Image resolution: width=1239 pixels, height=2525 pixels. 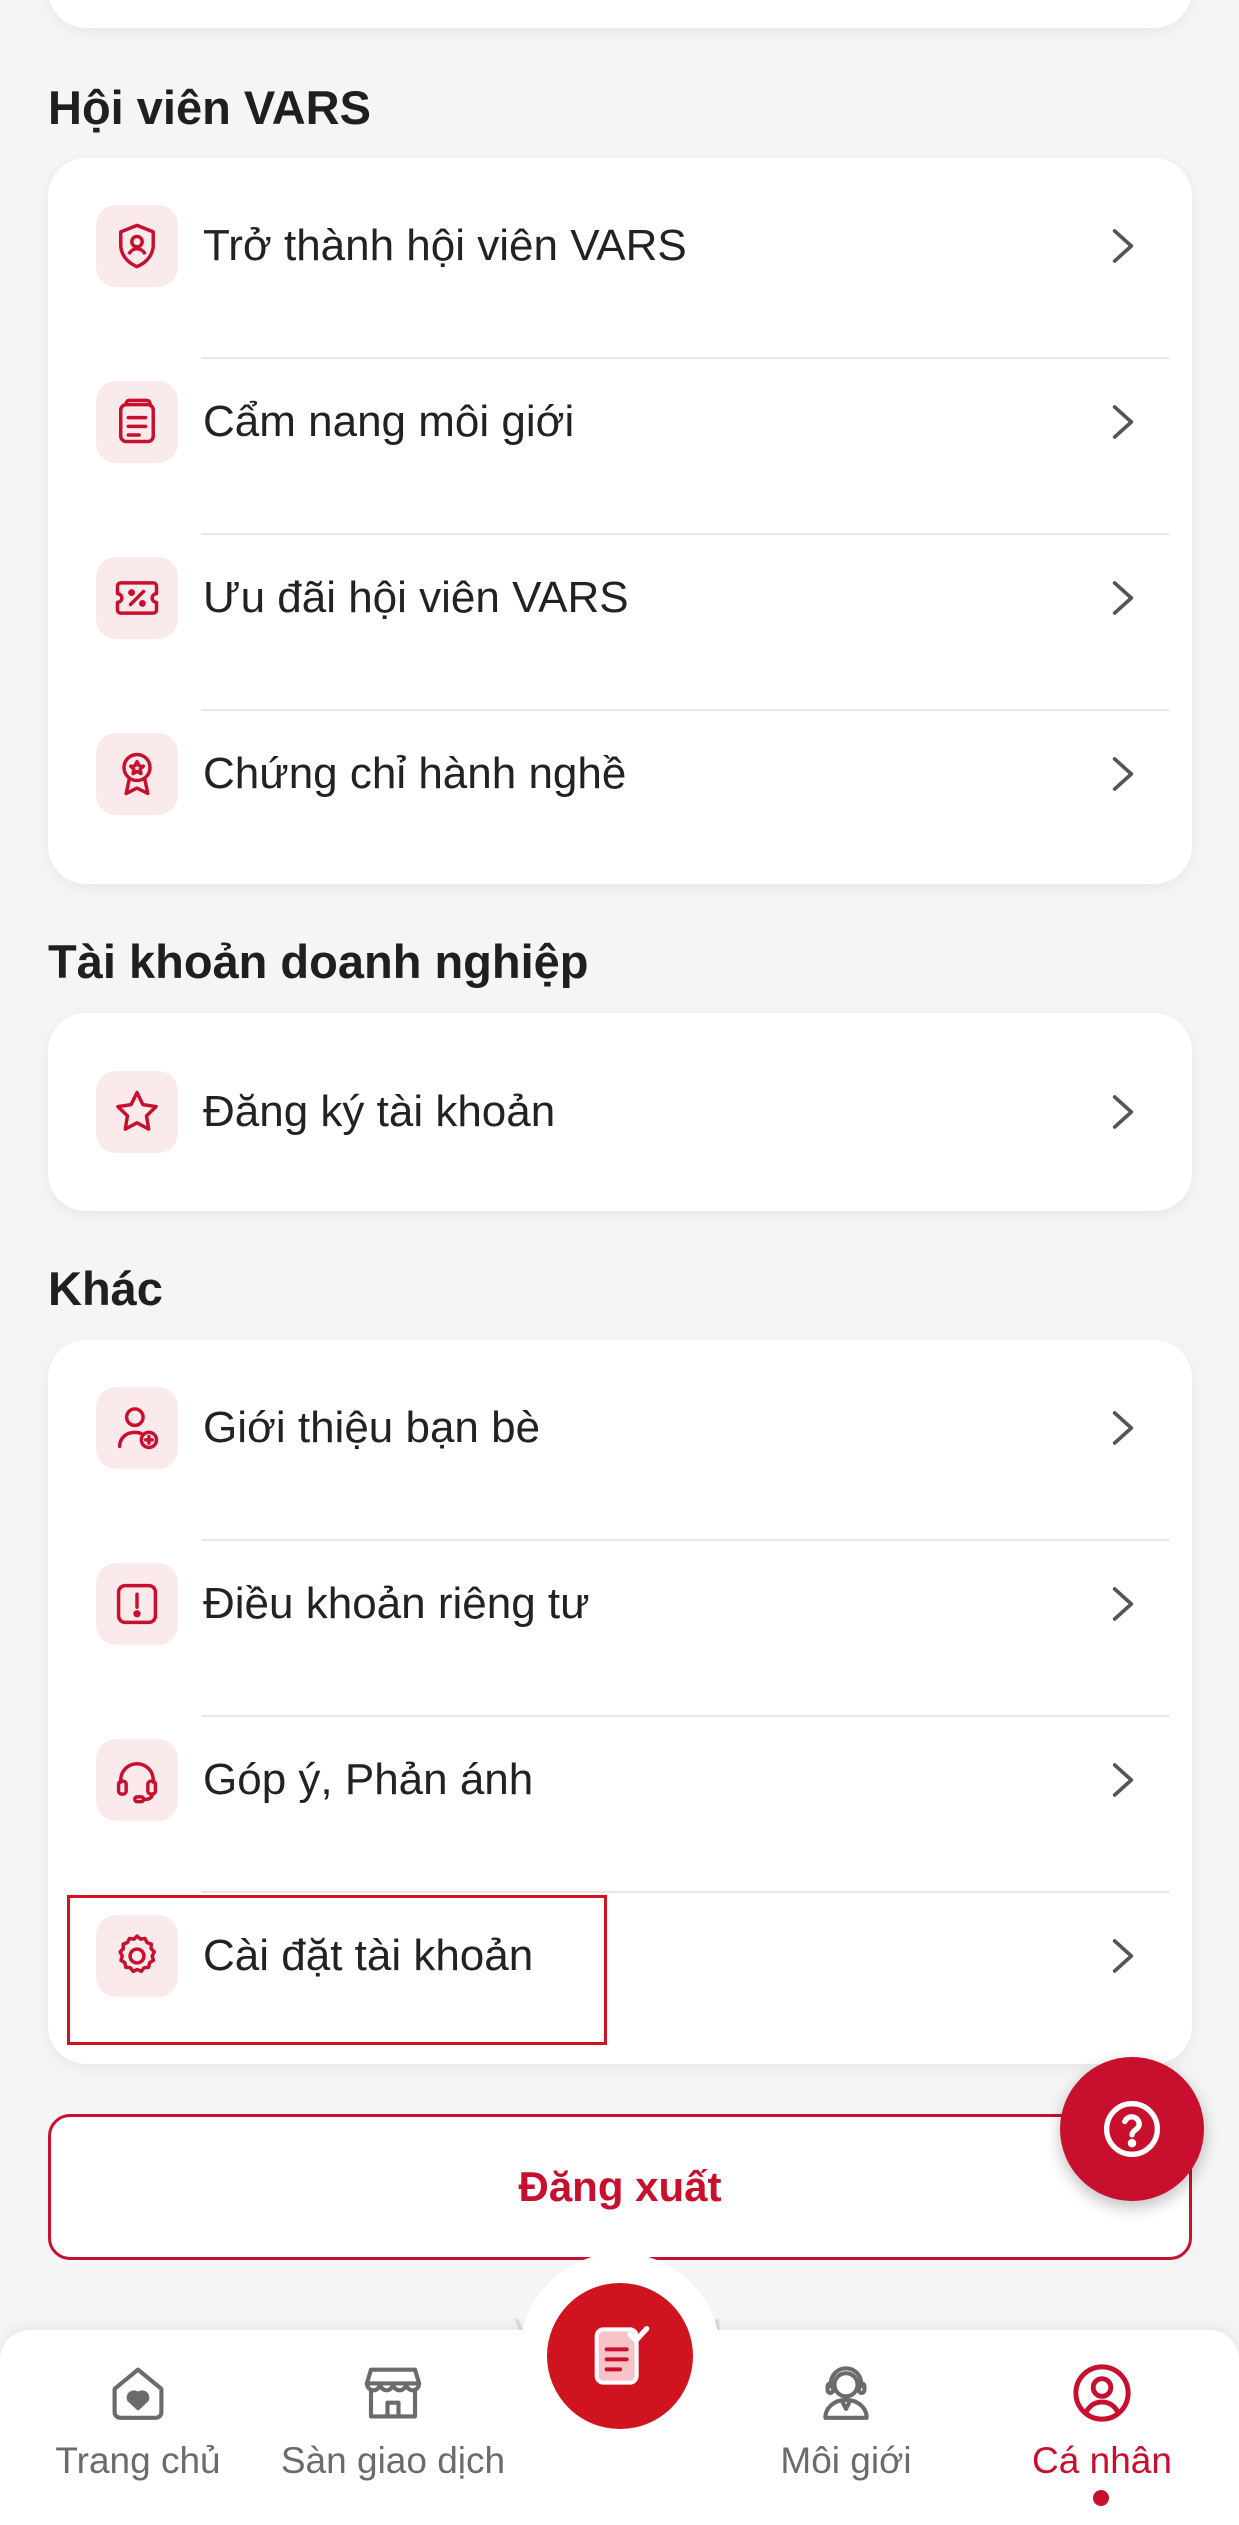 What do you see at coordinates (137, 1604) in the screenshot?
I see `exclamation-icon` at bounding box center [137, 1604].